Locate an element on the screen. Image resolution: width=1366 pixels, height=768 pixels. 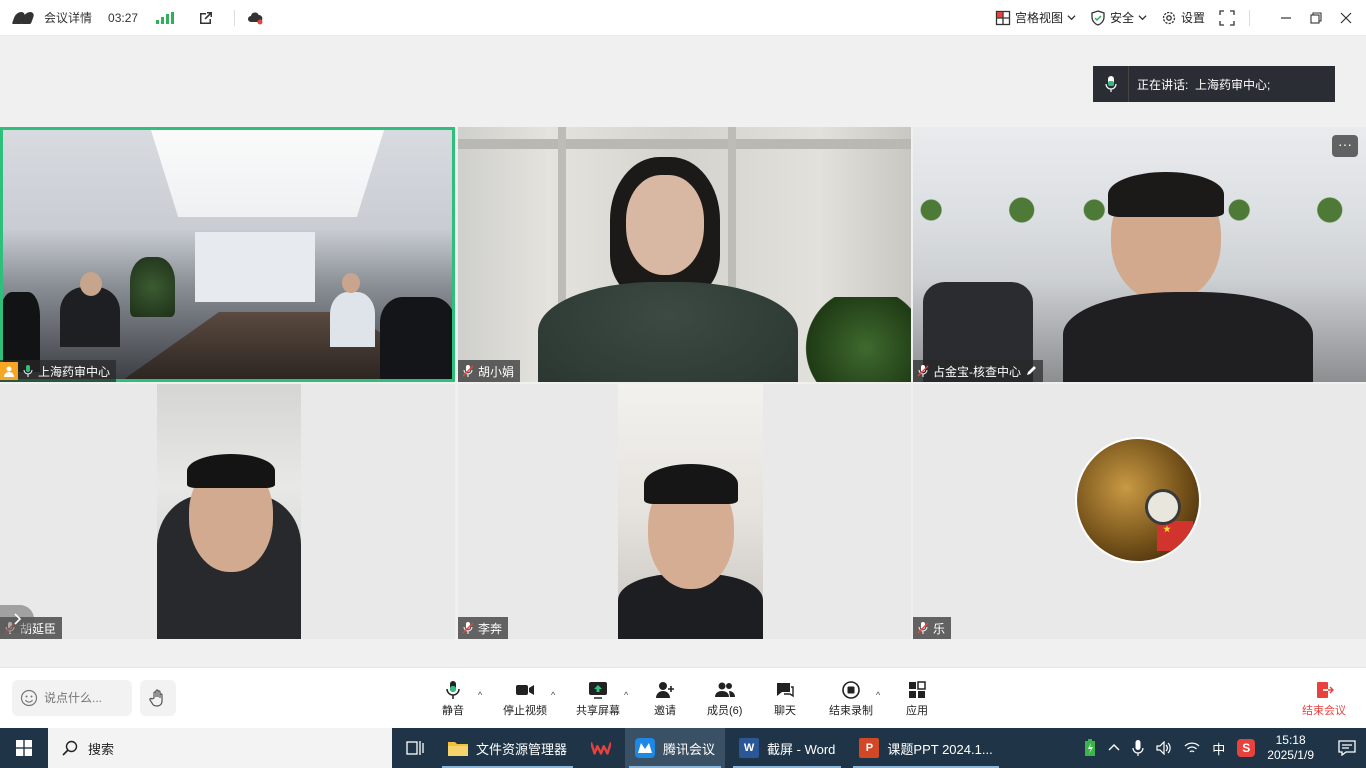
invite-label: 邀请 is located at coordinates (665, 711).